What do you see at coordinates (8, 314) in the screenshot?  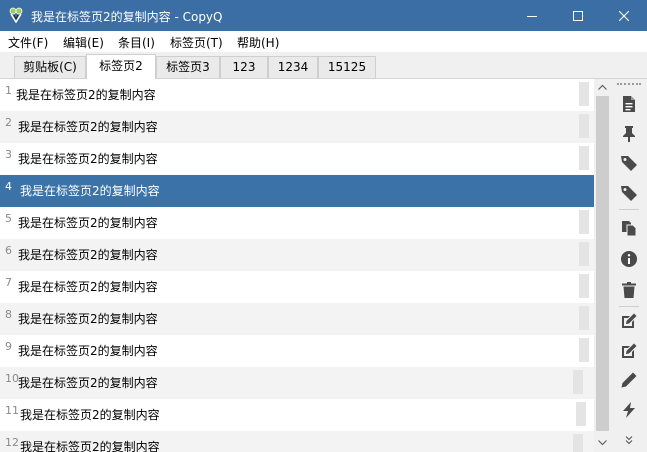 I see `item-number: 8` at bounding box center [8, 314].